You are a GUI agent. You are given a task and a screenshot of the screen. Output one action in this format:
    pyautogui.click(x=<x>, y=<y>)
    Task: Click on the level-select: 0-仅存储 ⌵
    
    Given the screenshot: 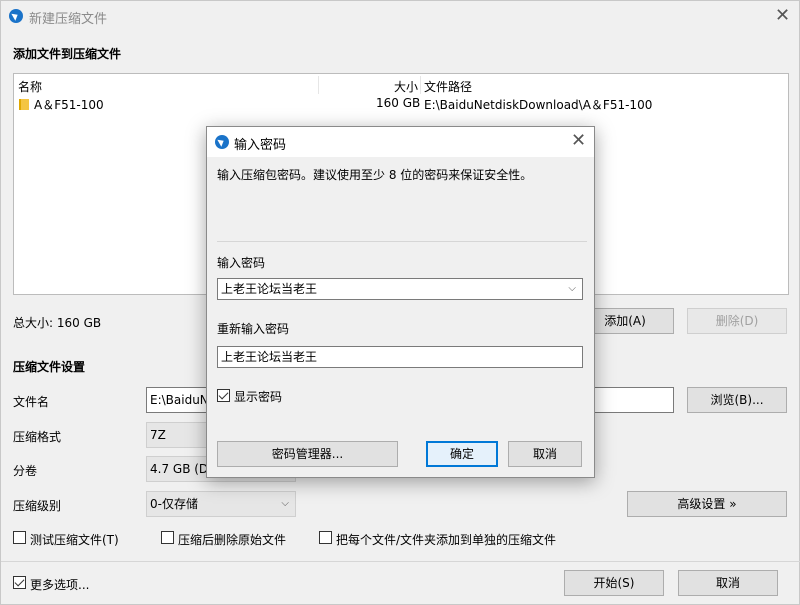 What is the action you would take?
    pyautogui.click(x=221, y=504)
    